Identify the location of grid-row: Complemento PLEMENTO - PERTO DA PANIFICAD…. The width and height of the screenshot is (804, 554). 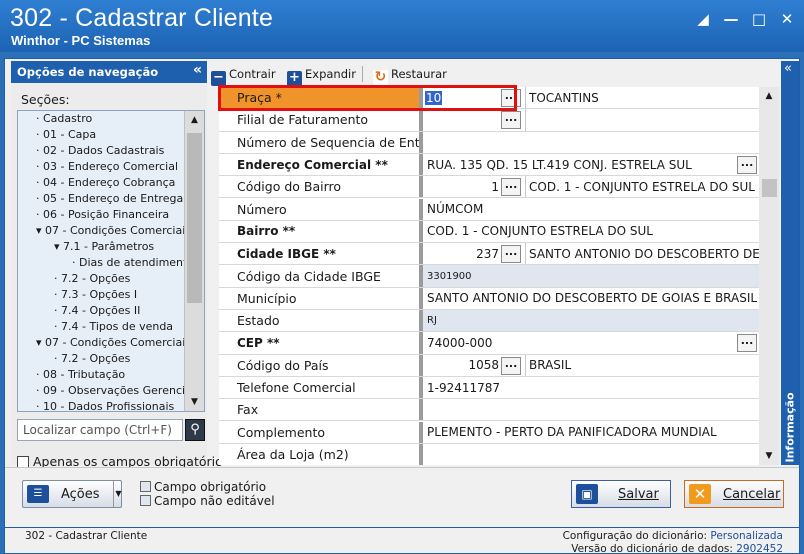
(489, 432).